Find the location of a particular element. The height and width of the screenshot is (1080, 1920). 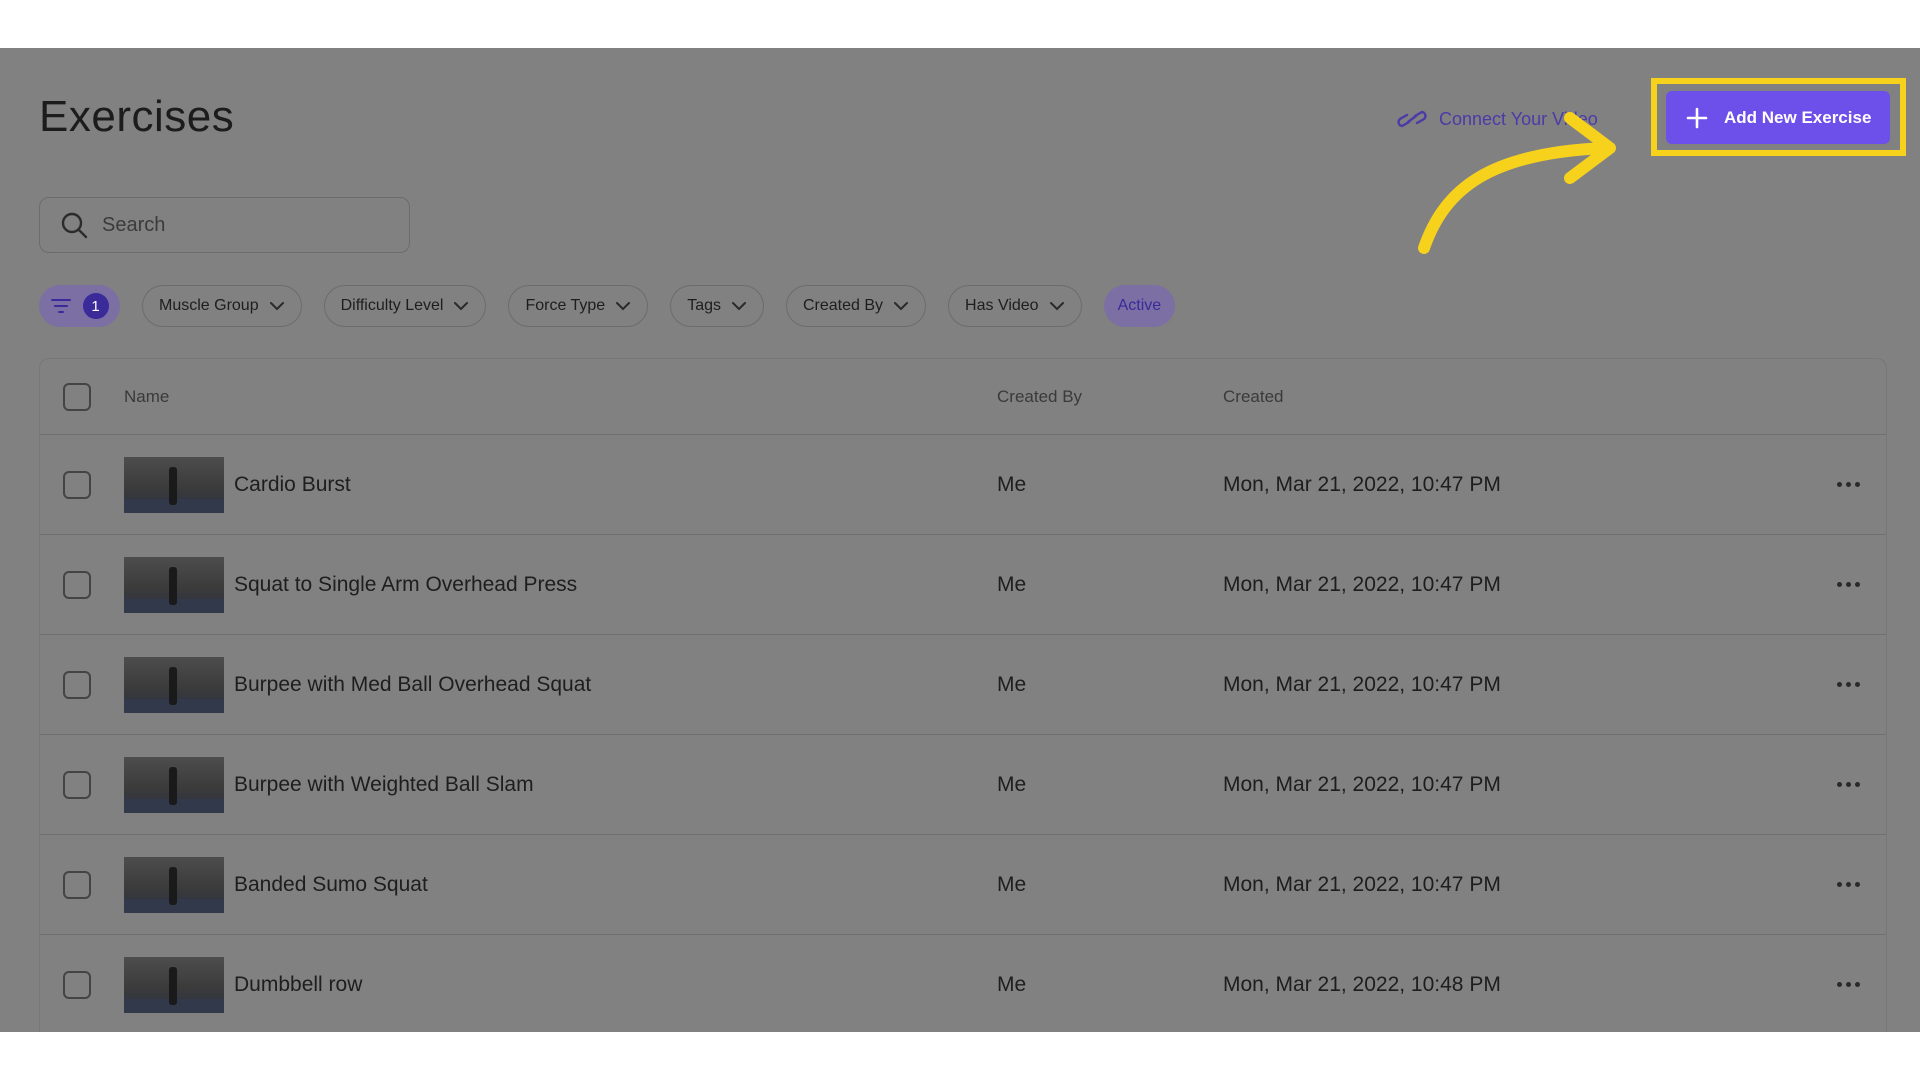

exercise-name: Burpee with Weighted Ball Slam is located at coordinates (384, 785).